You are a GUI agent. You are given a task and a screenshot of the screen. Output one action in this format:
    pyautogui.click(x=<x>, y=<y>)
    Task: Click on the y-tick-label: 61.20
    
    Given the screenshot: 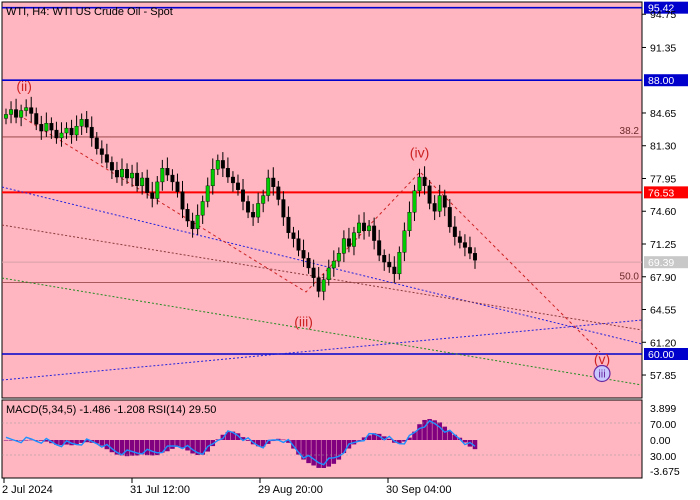 What is the action you would take?
    pyautogui.click(x=663, y=343)
    